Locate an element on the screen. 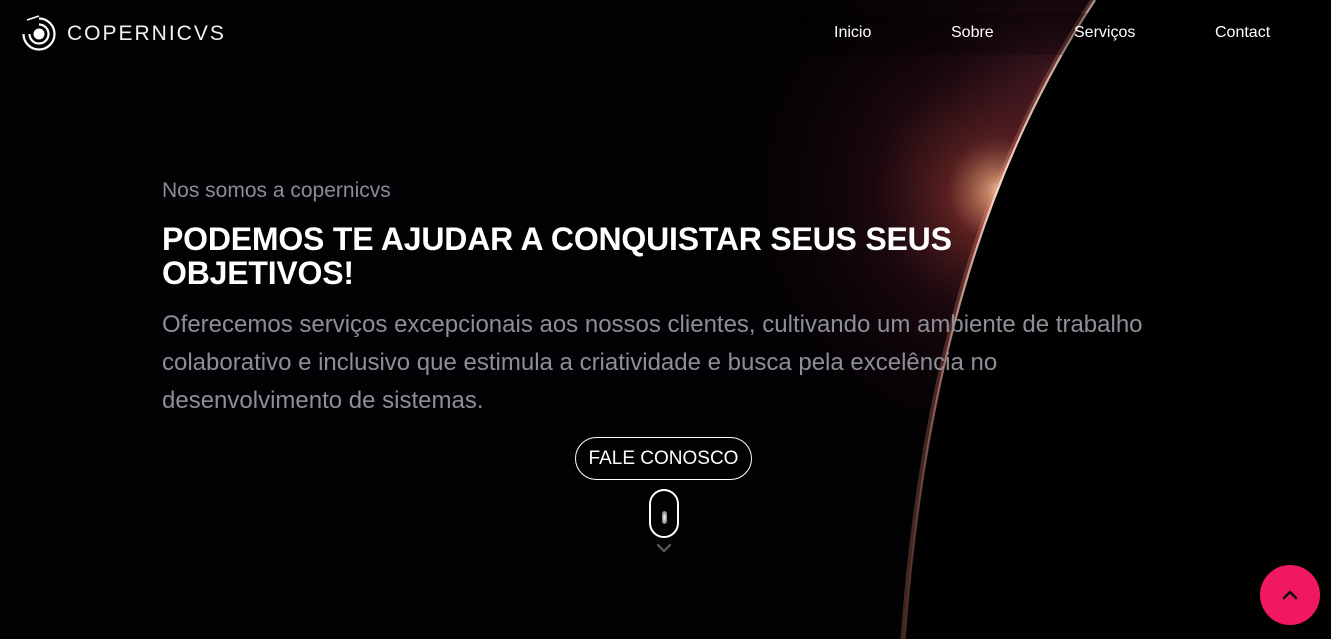  chevron-up-icon is located at coordinates (1290, 595).